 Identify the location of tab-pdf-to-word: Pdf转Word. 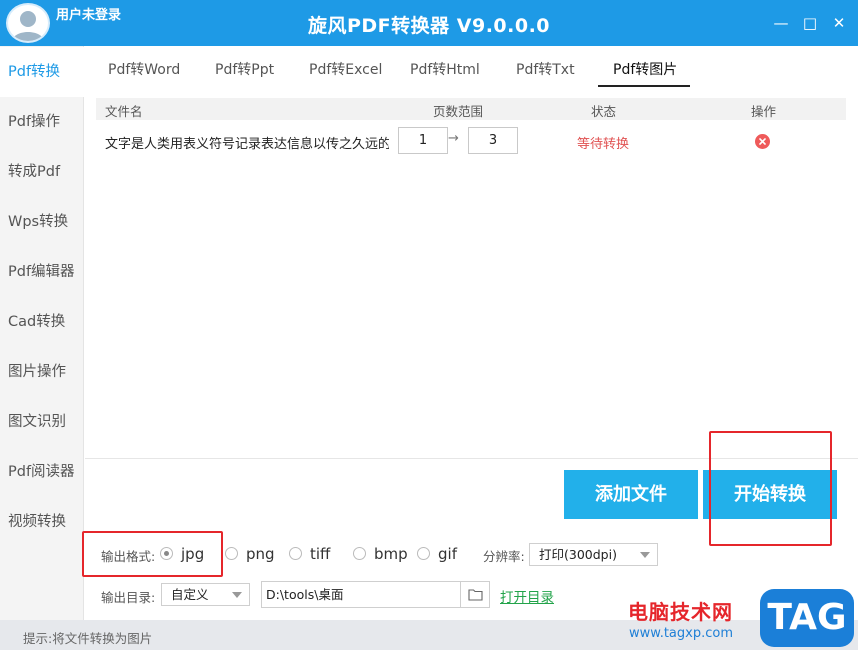
(144, 69).